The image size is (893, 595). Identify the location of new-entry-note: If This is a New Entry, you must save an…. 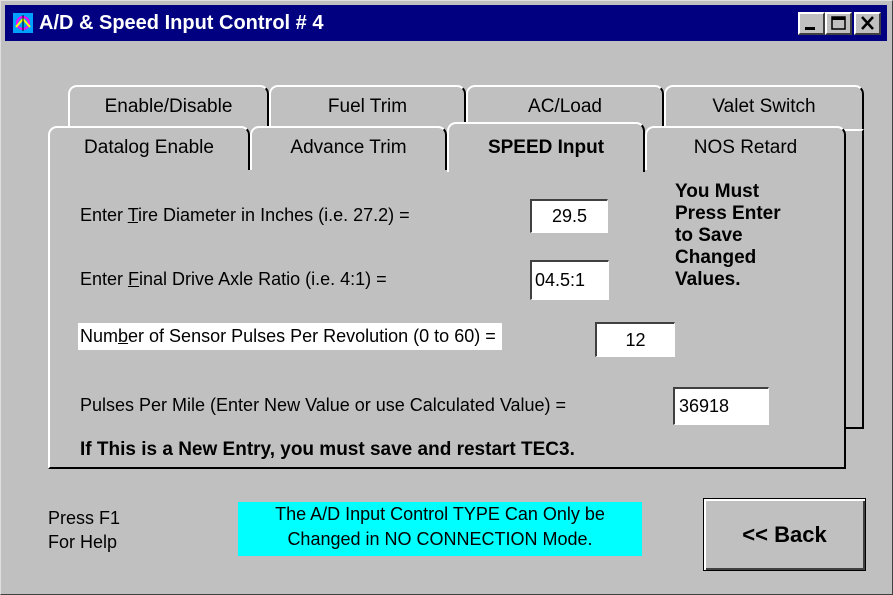
(327, 449).